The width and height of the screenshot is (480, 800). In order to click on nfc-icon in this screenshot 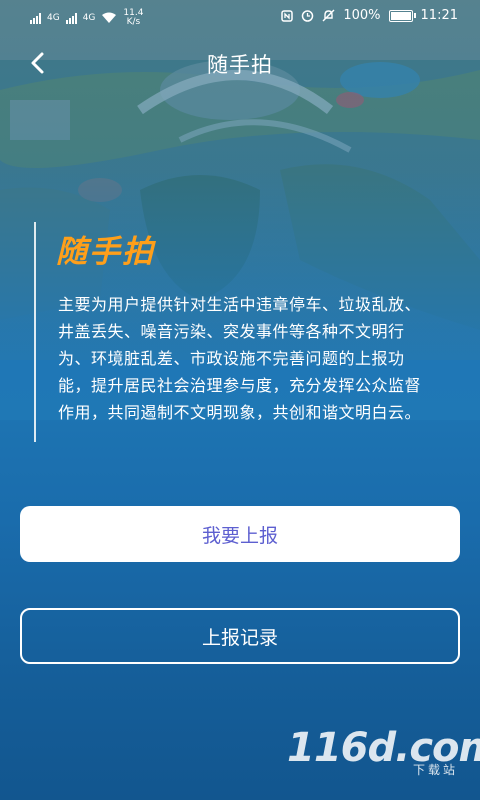, I will do `click(287, 15)`.